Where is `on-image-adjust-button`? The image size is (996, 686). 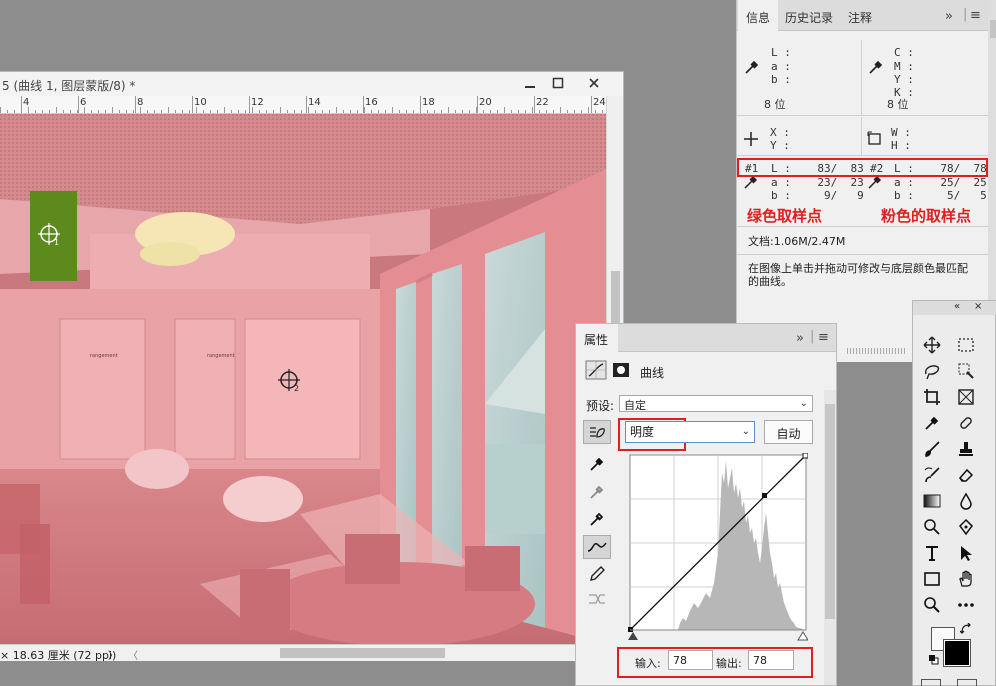
on-image-adjust-button is located at coordinates (597, 432).